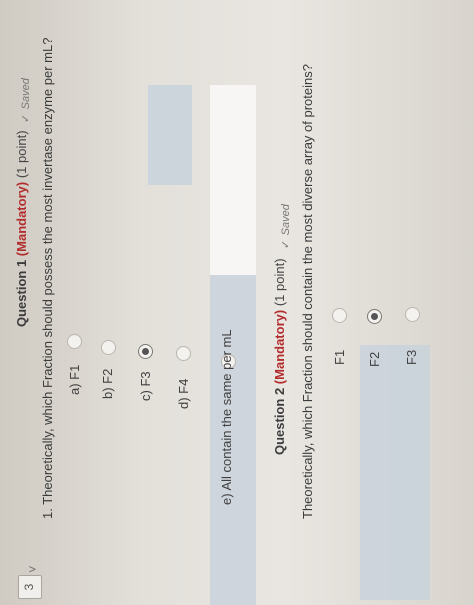 Image resolution: width=474 pixels, height=605 pixels. I want to click on q1-option-c-label: c) F3, so click(145, 386).